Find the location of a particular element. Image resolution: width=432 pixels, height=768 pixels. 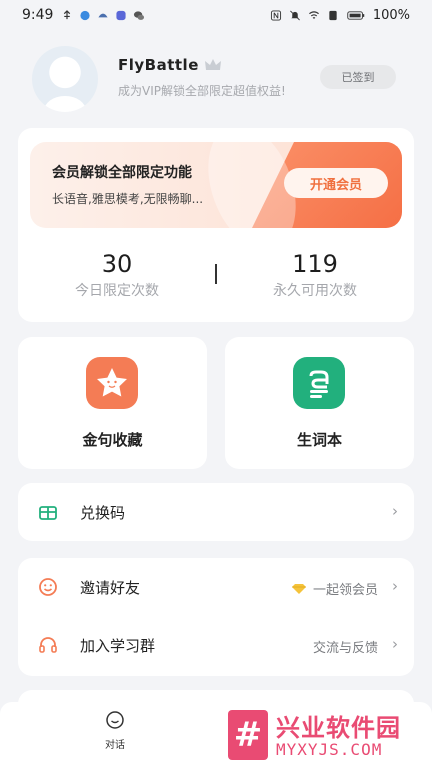

wechat-icon is located at coordinates (139, 15).